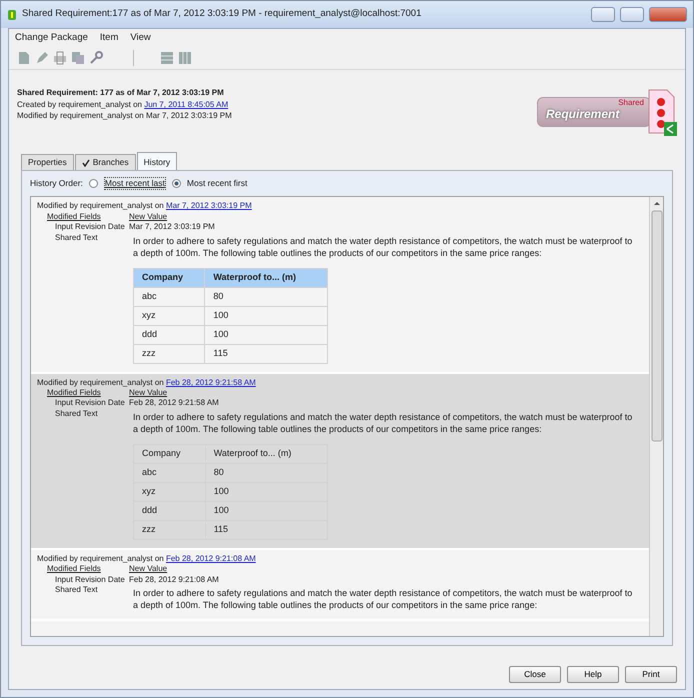 Image resolution: width=694 pixels, height=698 pixels. I want to click on tab: Branches, so click(105, 162).